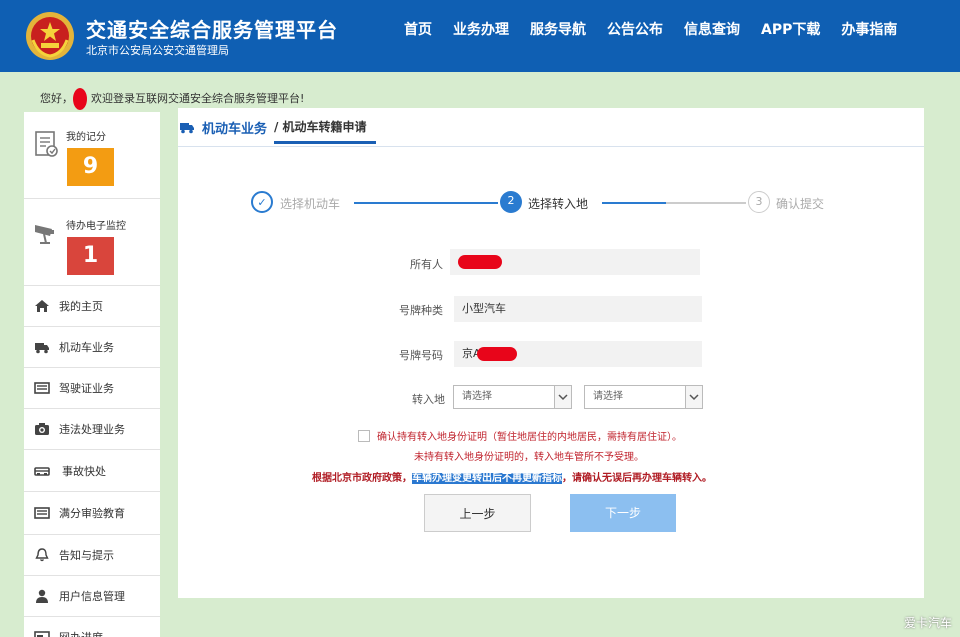 Image resolution: width=960 pixels, height=637 pixels. Describe the element at coordinates (92, 627) in the screenshot. I see `sidebar-item-progress: 网办进度` at that location.